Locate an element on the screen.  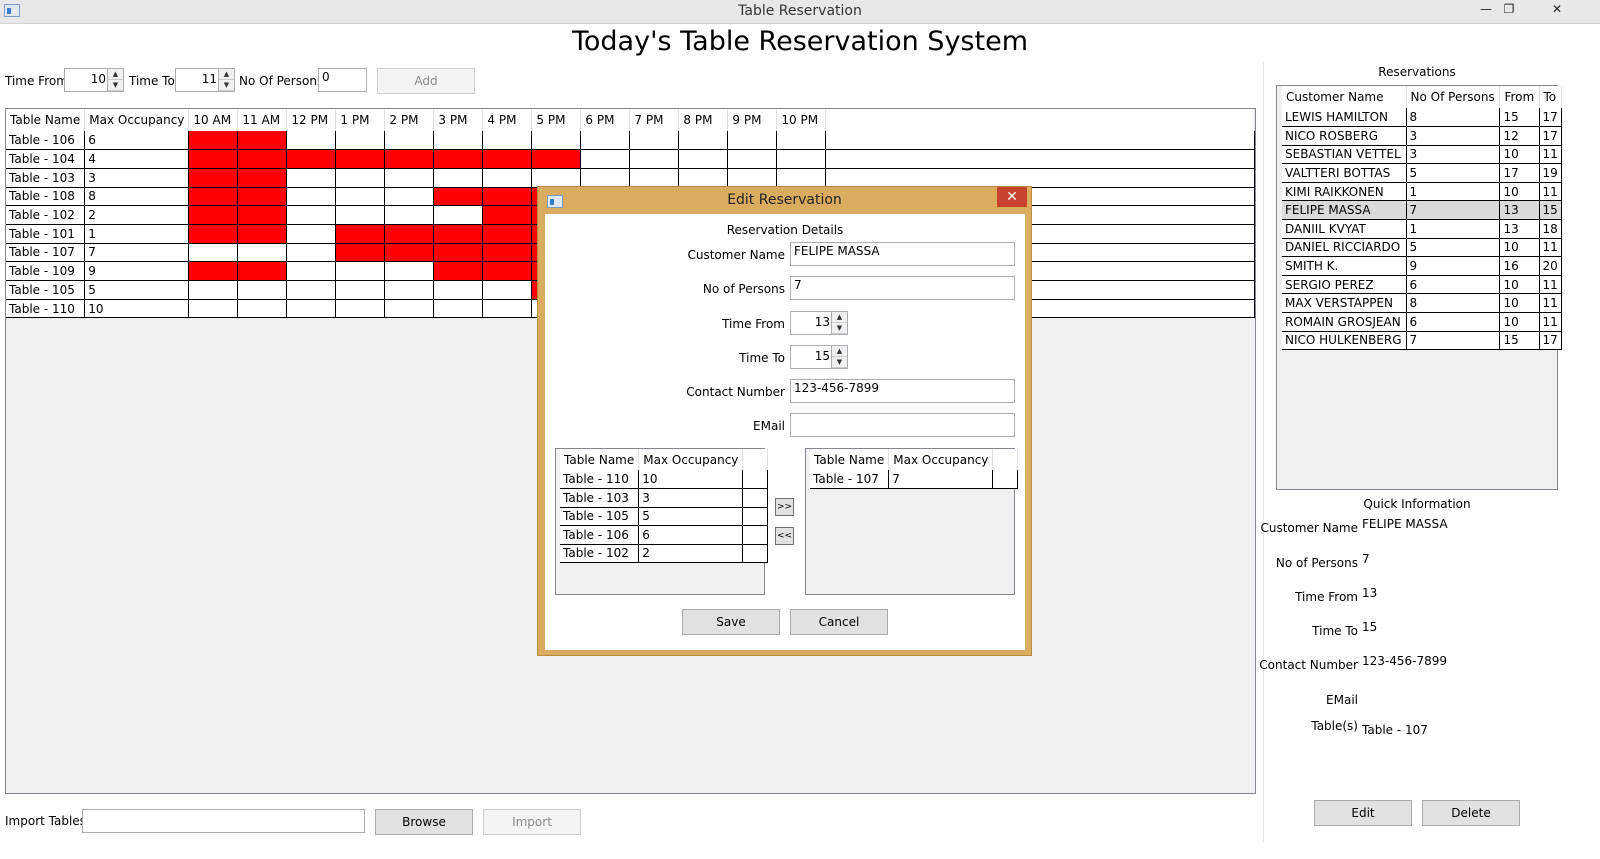
reservation-name-cell: DANIEL RICCIARDO is located at coordinates (1344, 248).